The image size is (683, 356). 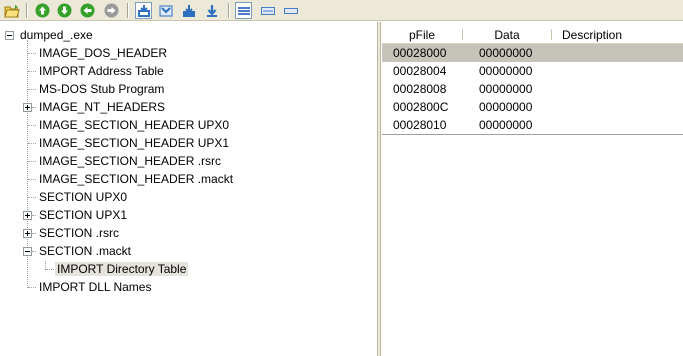 I want to click on list-row: 0002800C 00000000, so click(x=532, y=107).